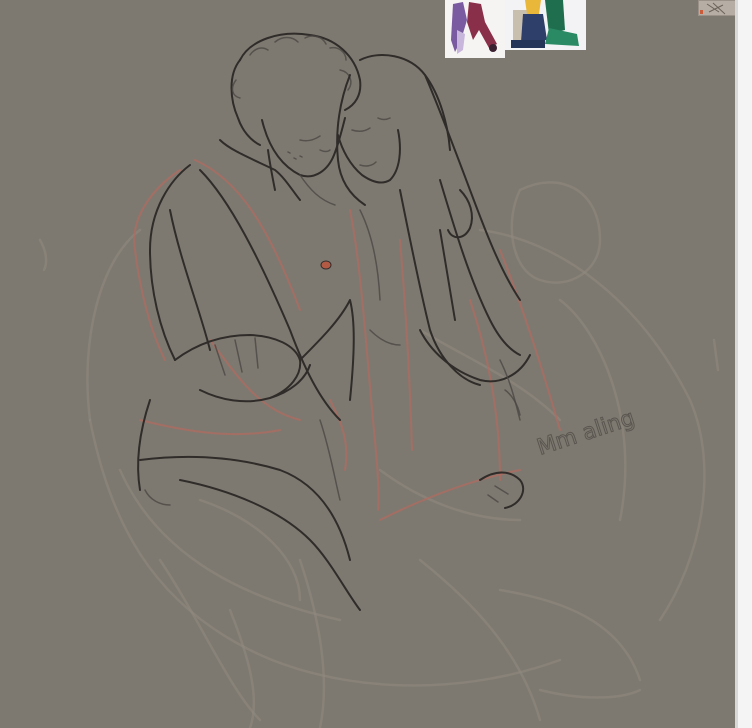 The height and width of the screenshot is (728, 752). Describe the element at coordinates (743, 364) in the screenshot. I see `vertical-scrollbar` at that location.